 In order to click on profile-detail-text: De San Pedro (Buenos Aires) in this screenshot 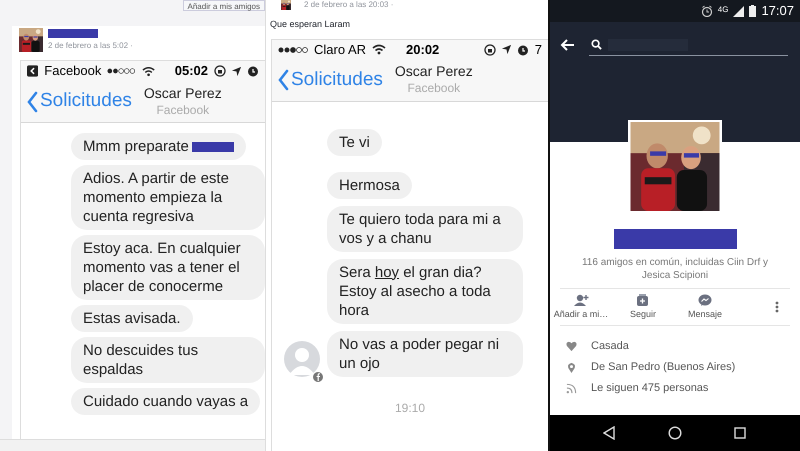, I will do `click(663, 367)`.